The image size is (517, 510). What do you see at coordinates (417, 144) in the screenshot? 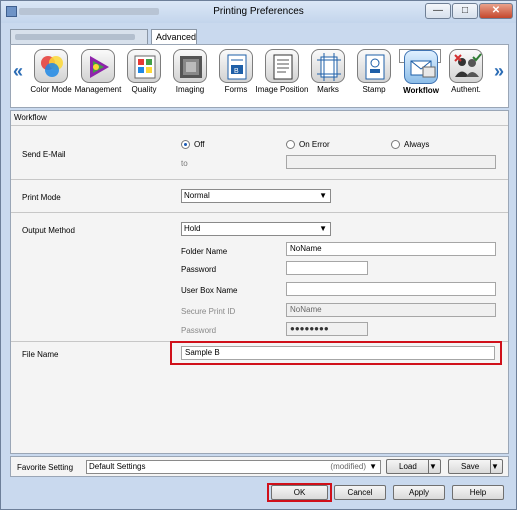
I see `radio-label: Always` at bounding box center [417, 144].